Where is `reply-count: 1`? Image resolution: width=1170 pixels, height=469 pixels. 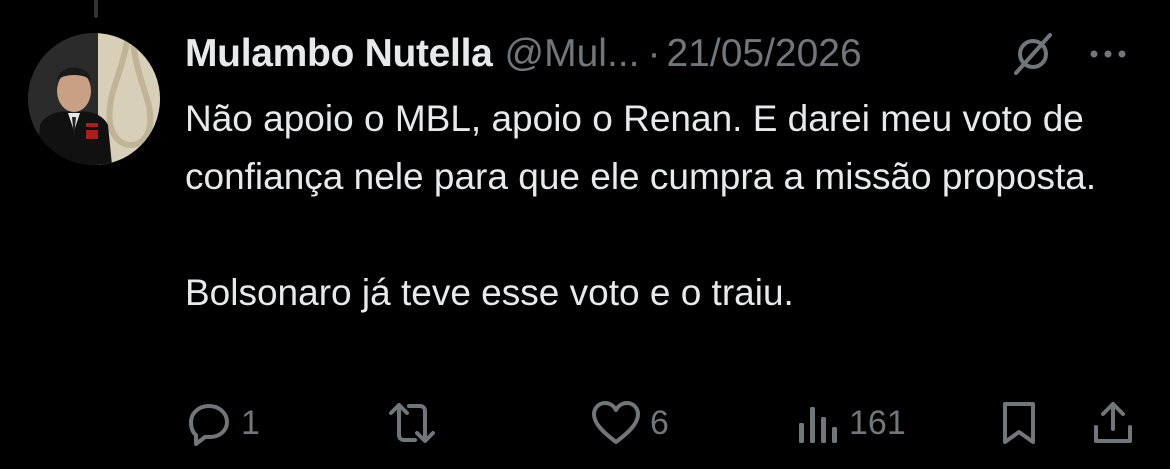
reply-count: 1 is located at coordinates (250, 422).